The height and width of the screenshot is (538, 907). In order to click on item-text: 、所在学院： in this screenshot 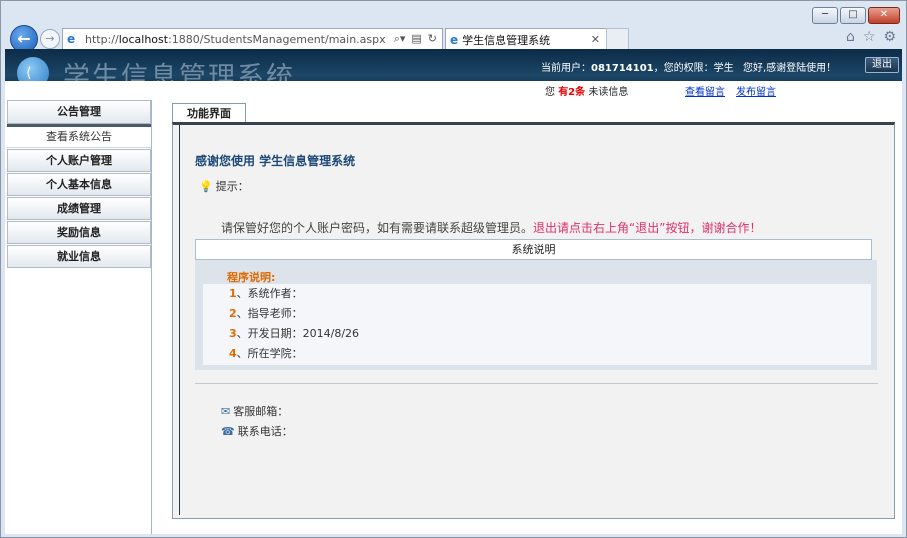, I will do `click(269, 353)`.